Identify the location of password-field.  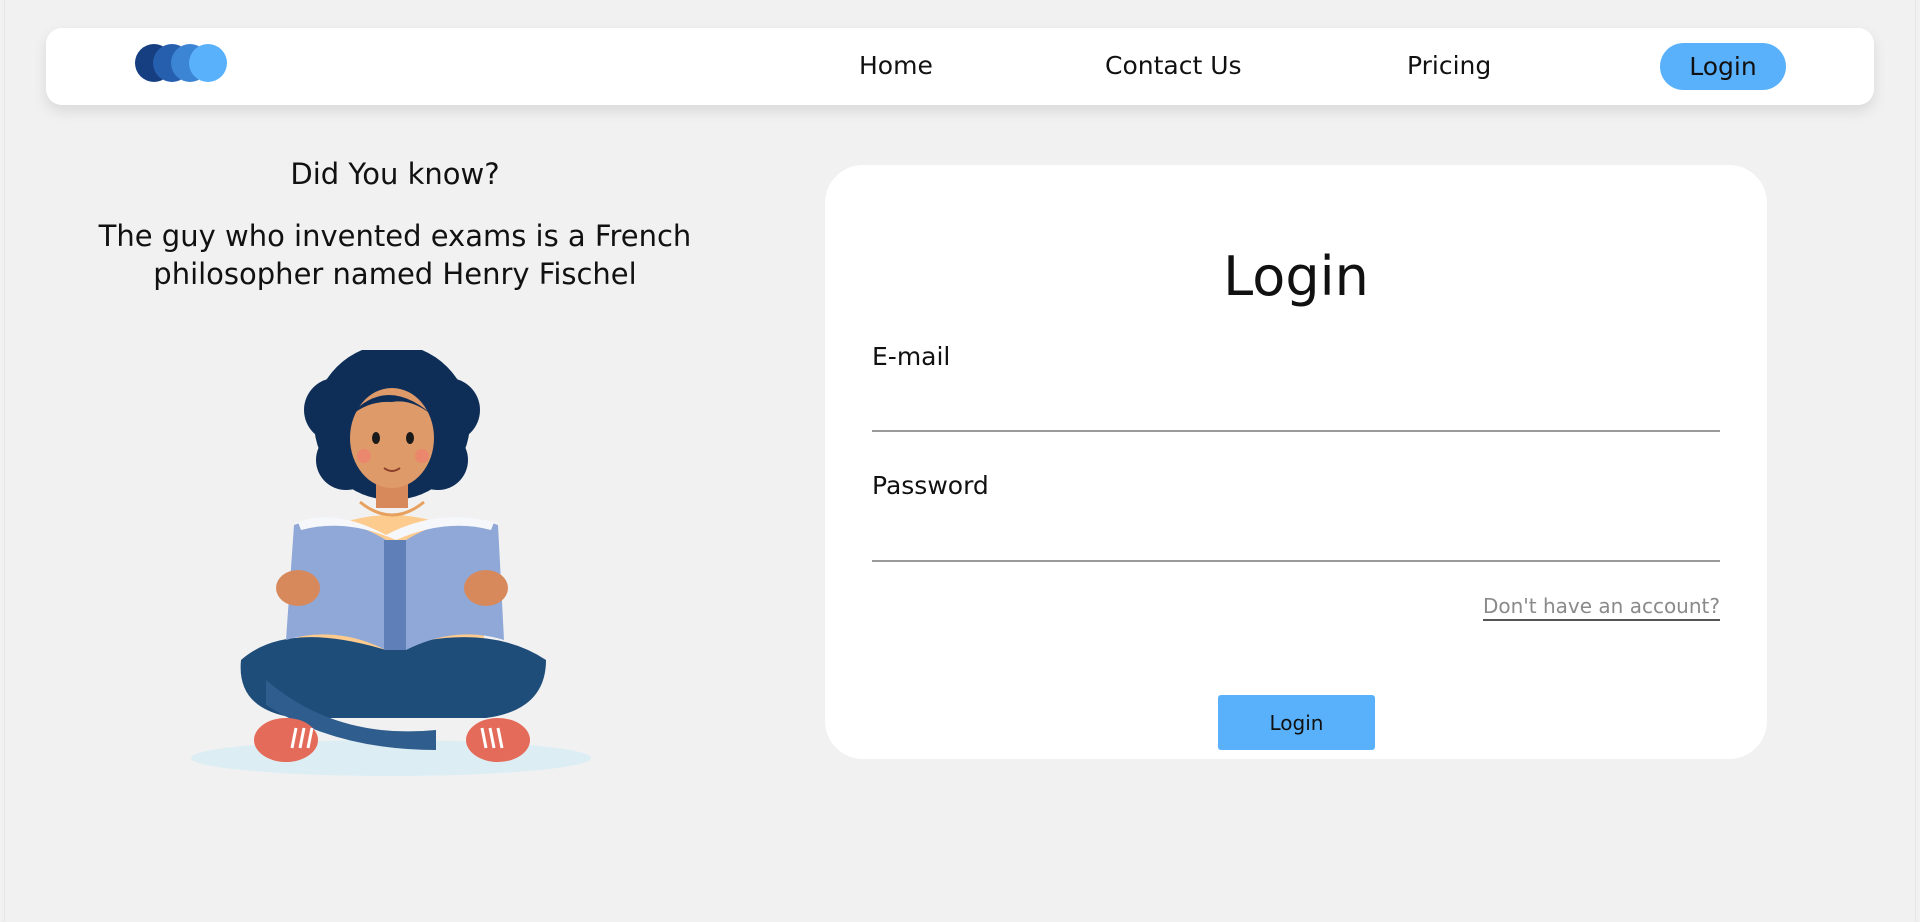
(1296, 540).